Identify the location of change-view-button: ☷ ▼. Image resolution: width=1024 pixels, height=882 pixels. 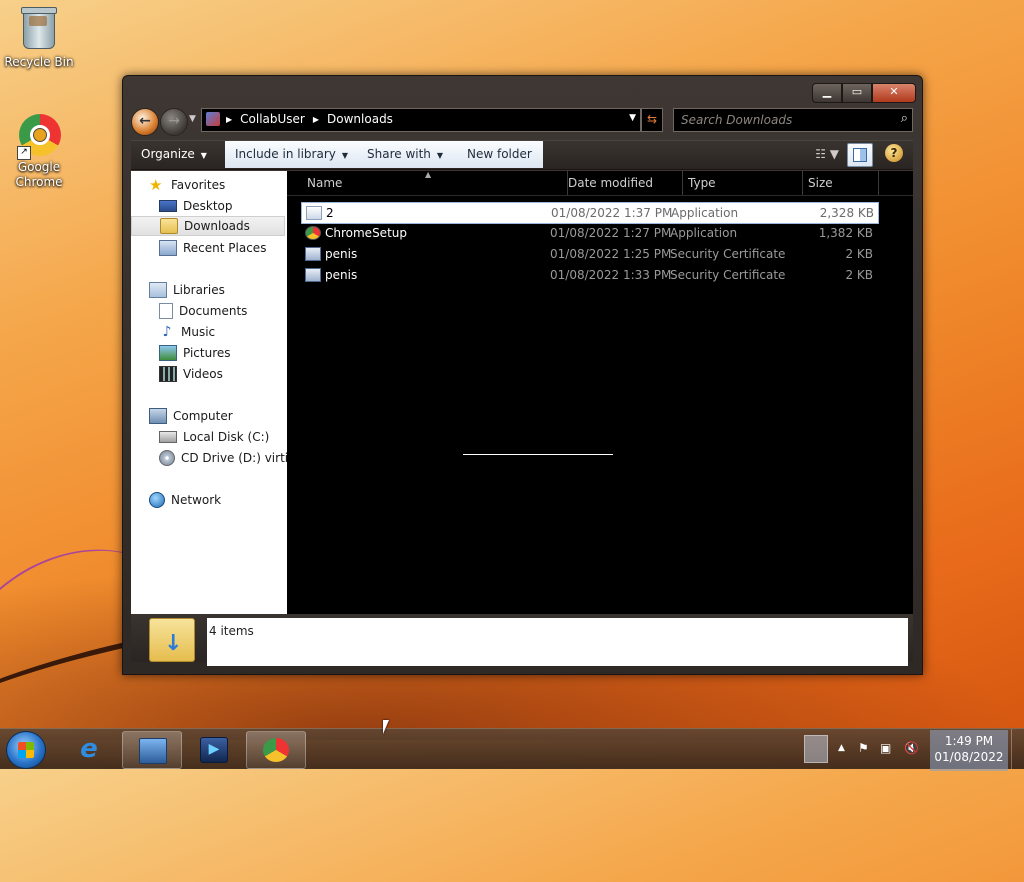
(827, 154).